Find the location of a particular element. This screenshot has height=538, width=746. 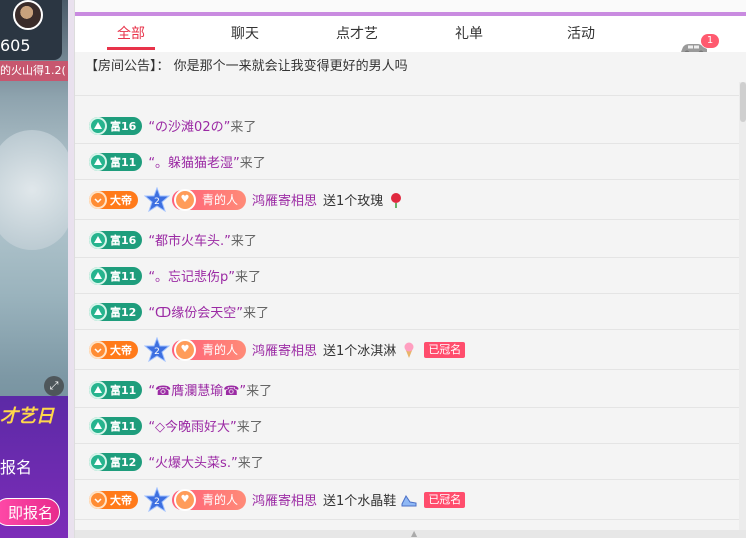

room-notice: 【房间公告】： 你是那个一来就会让我变得更好的男人吗 is located at coordinates (410, 67).